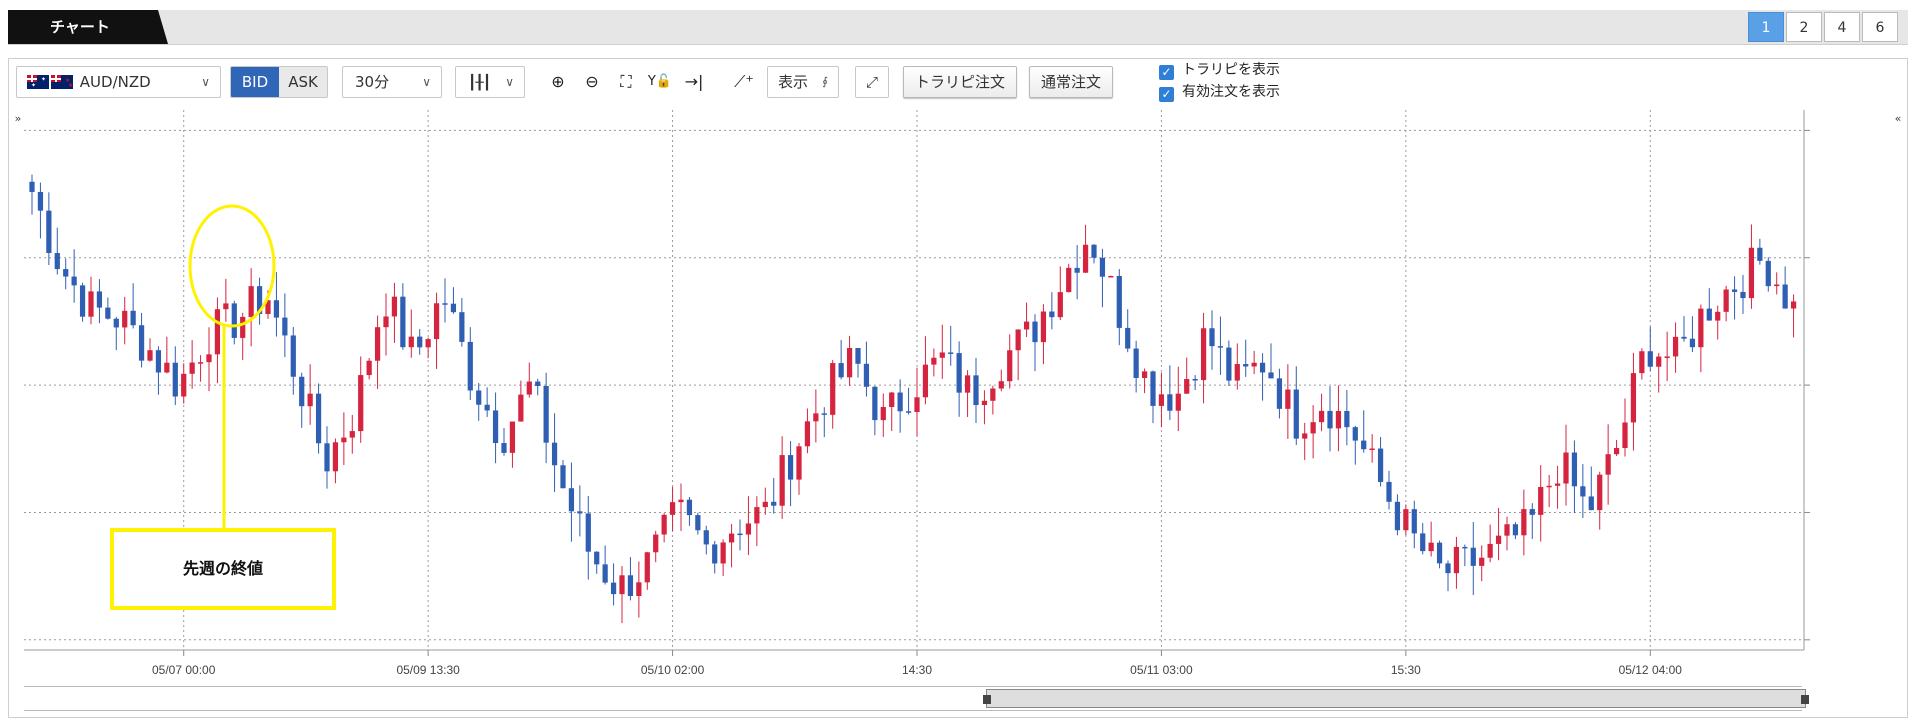 This screenshot has height=725, width=1915. I want to click on zoom-in-icon: ⊕, so click(558, 82).